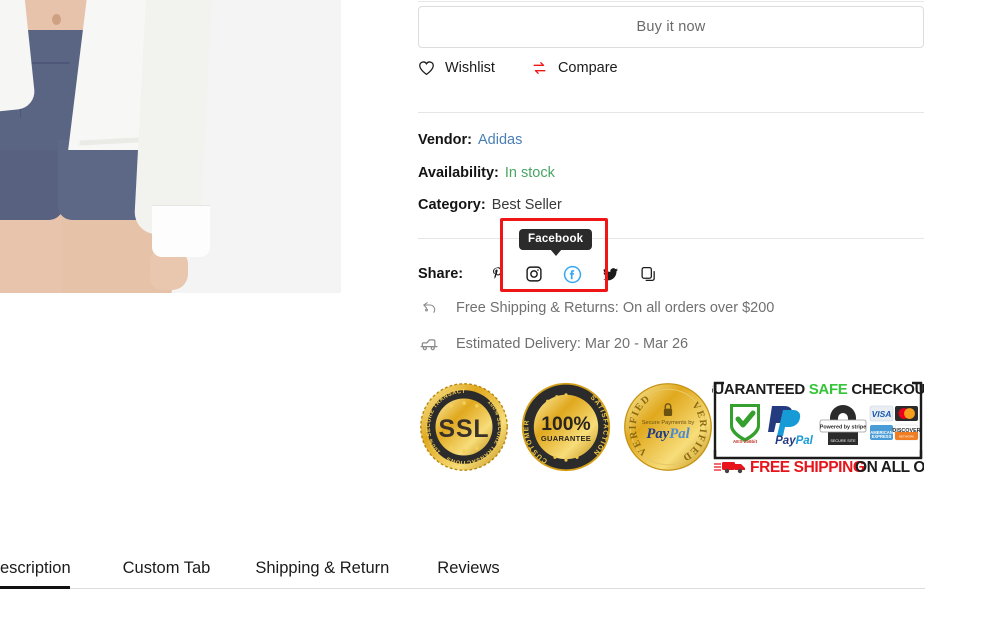 This screenshot has width=1004, height=617. I want to click on svg-text: GUARANTEE, so click(566, 438).